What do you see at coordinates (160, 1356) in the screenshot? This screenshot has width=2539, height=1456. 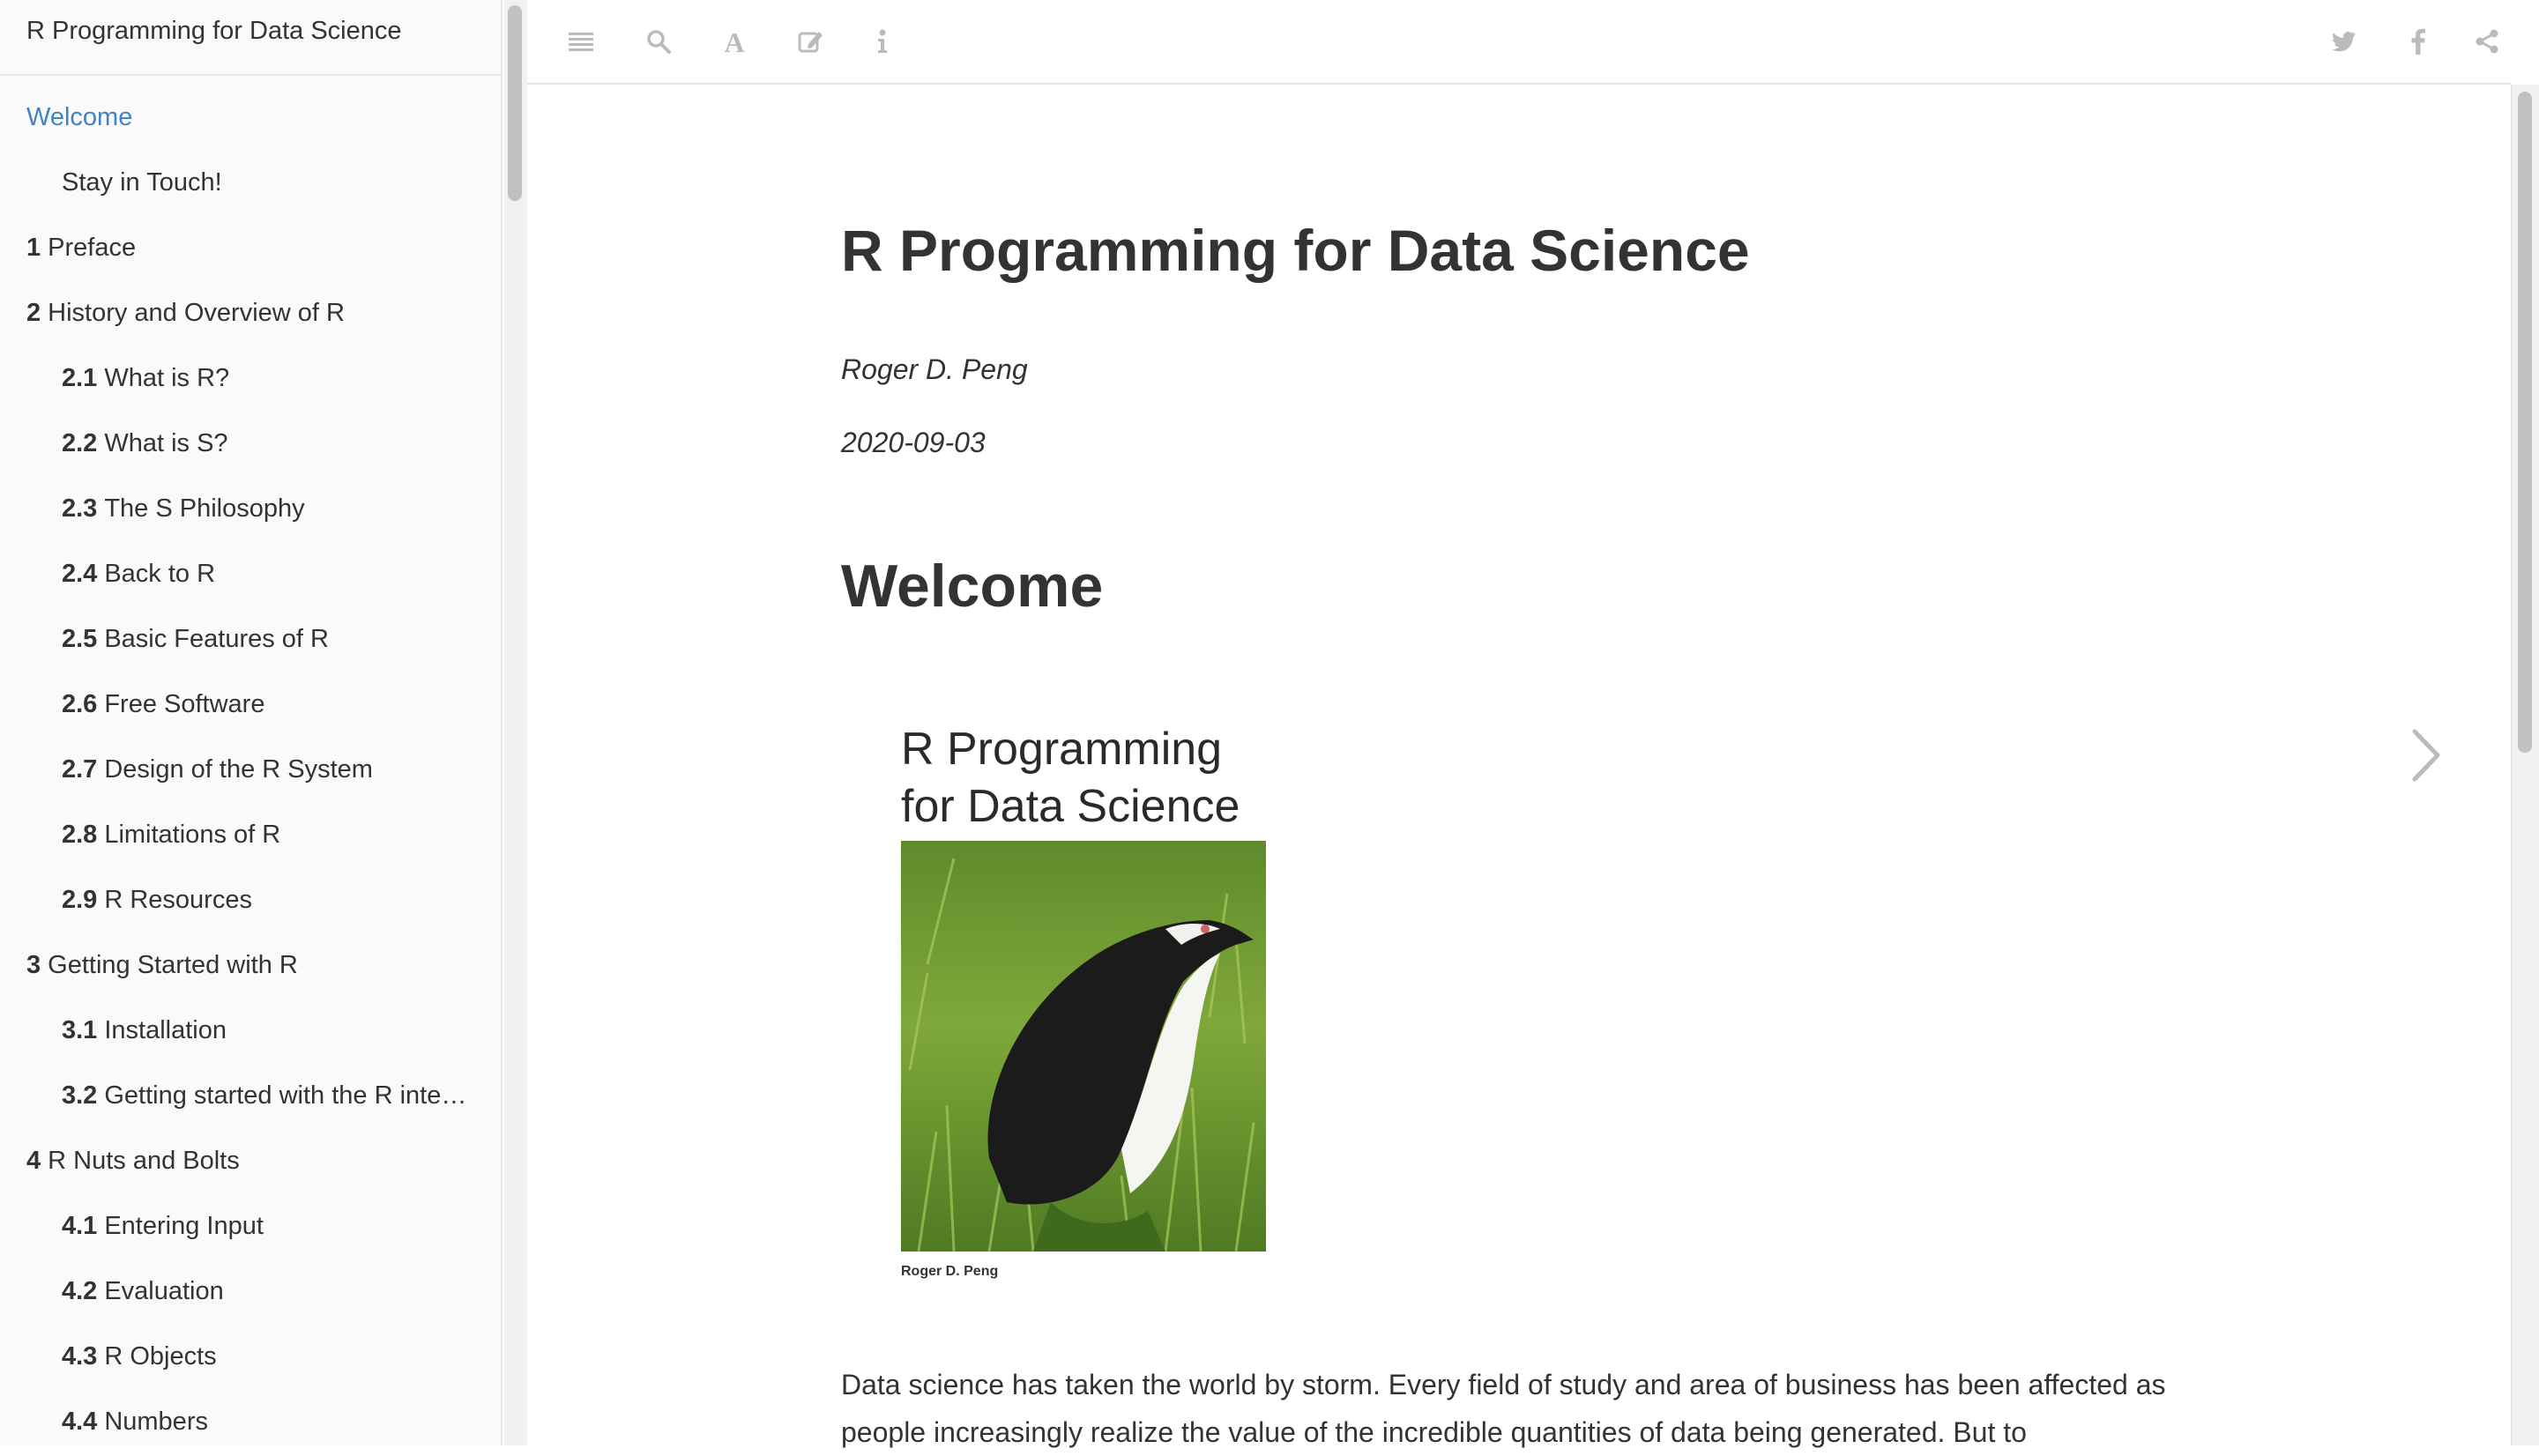 I see `sidebar-item-label: R Objects` at bounding box center [160, 1356].